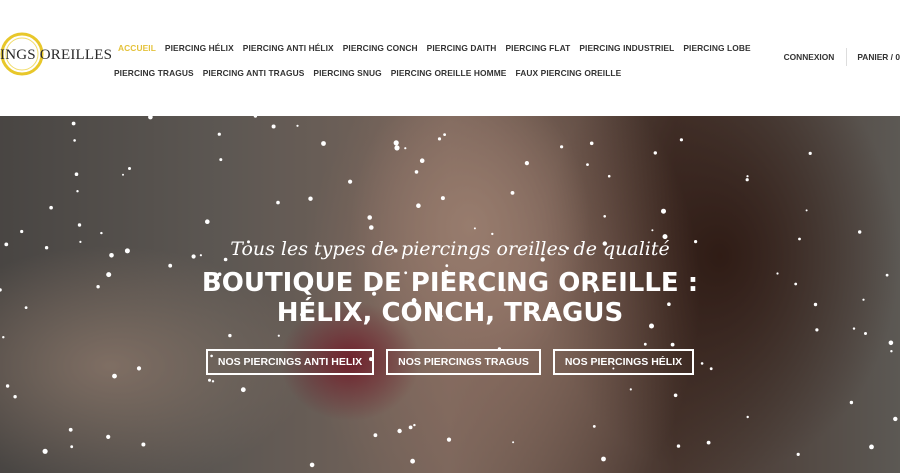 Image resolution: width=900 pixels, height=473 pixels. What do you see at coordinates (199, 48) in the screenshot?
I see `nav-item-piercing-helix: PIERCING HÉLIX` at bounding box center [199, 48].